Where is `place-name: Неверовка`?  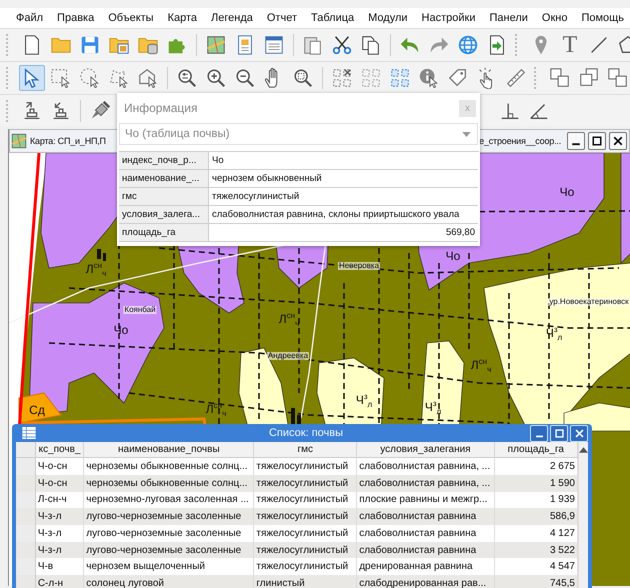 place-name: Неверовка is located at coordinates (359, 266).